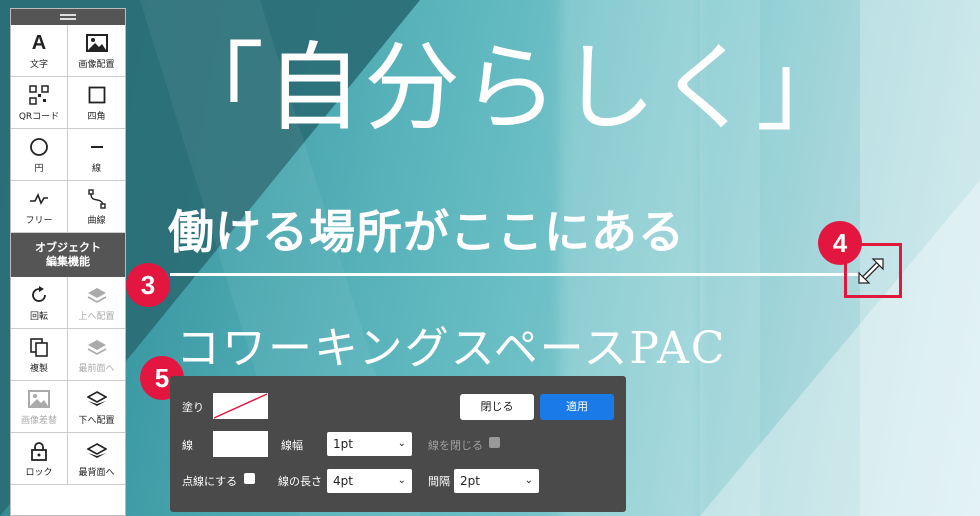  Describe the element at coordinates (871, 271) in the screenshot. I see `resize-handle-icon` at that location.